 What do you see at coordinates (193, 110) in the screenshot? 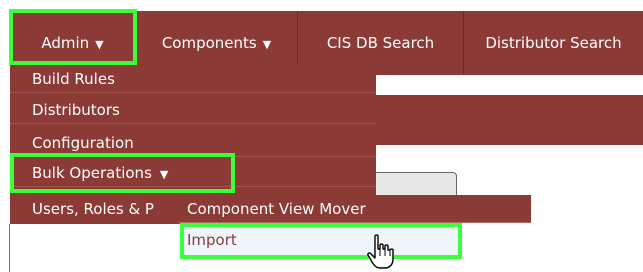
I see `menu-item-distributors: Distributors` at bounding box center [193, 110].